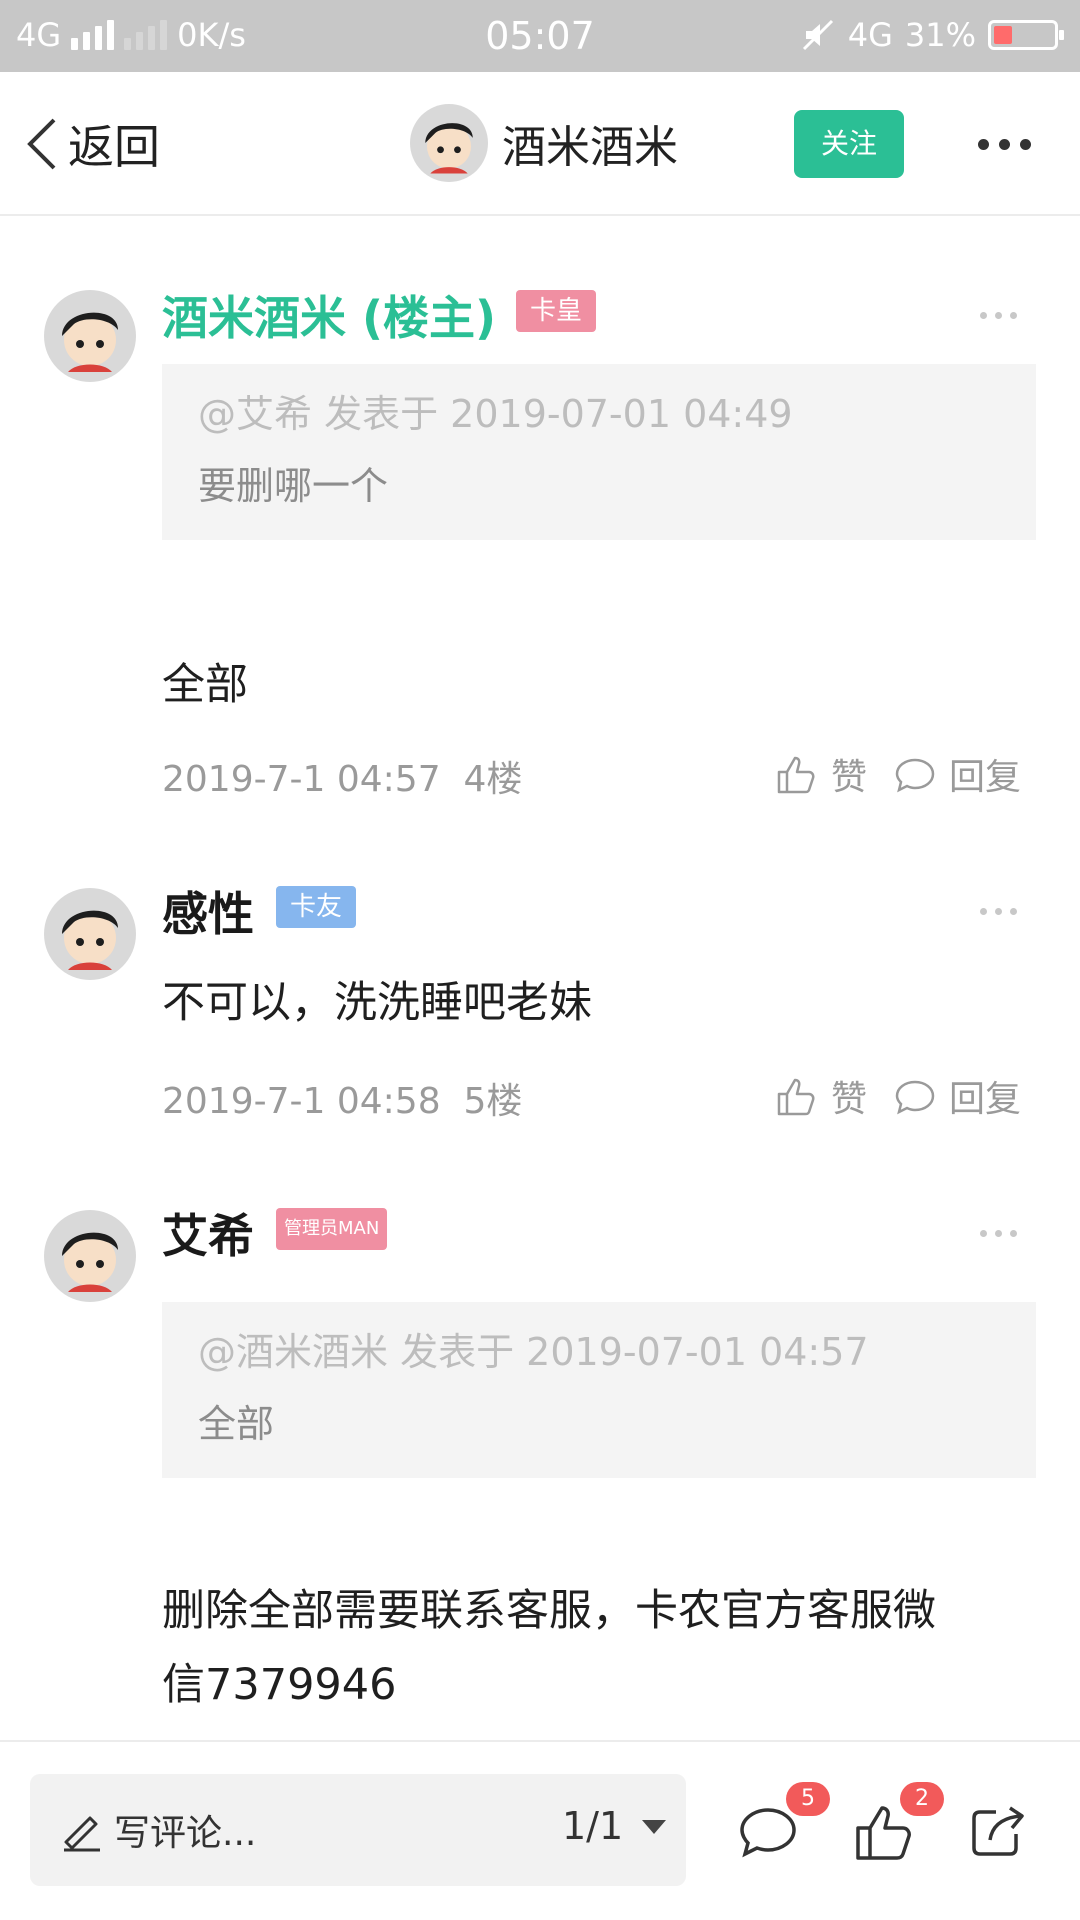  I want to click on more-icon, so click(1028, 144).